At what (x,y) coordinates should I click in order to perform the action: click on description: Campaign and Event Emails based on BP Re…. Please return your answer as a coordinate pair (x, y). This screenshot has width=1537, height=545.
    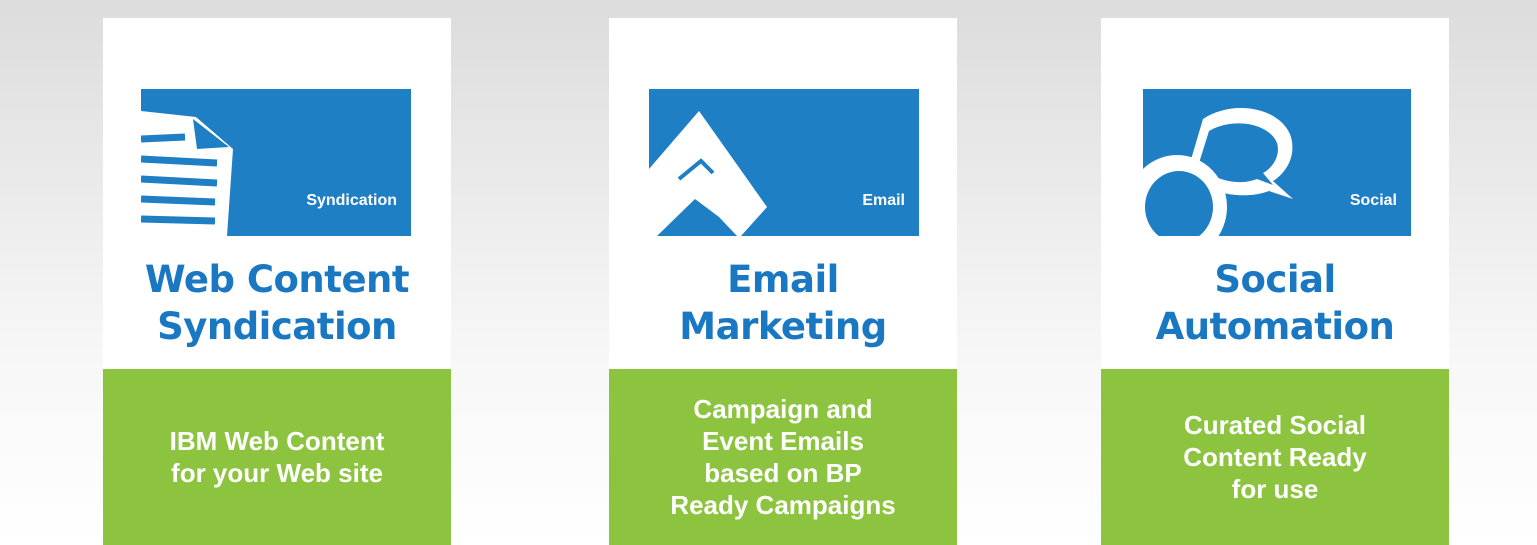
    Looking at the image, I should click on (783, 457).